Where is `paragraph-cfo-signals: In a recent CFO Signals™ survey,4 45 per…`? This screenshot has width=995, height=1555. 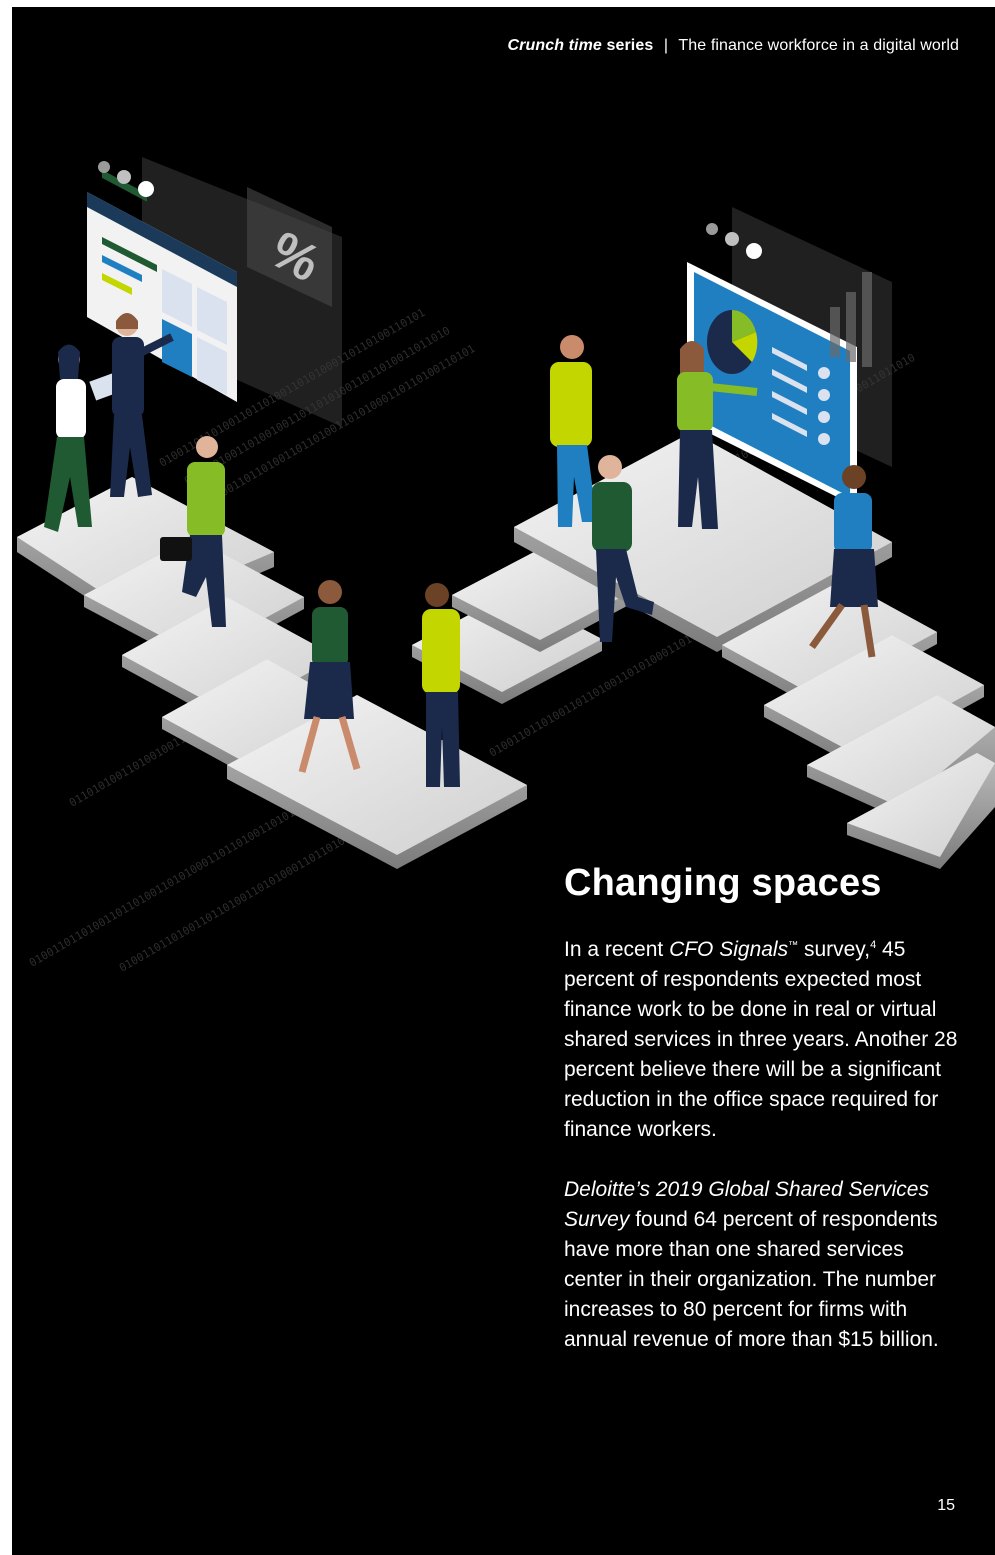
paragraph-cfo-signals: In a recent CFO Signals™ survey,4 45 per… is located at coordinates (762, 1040).